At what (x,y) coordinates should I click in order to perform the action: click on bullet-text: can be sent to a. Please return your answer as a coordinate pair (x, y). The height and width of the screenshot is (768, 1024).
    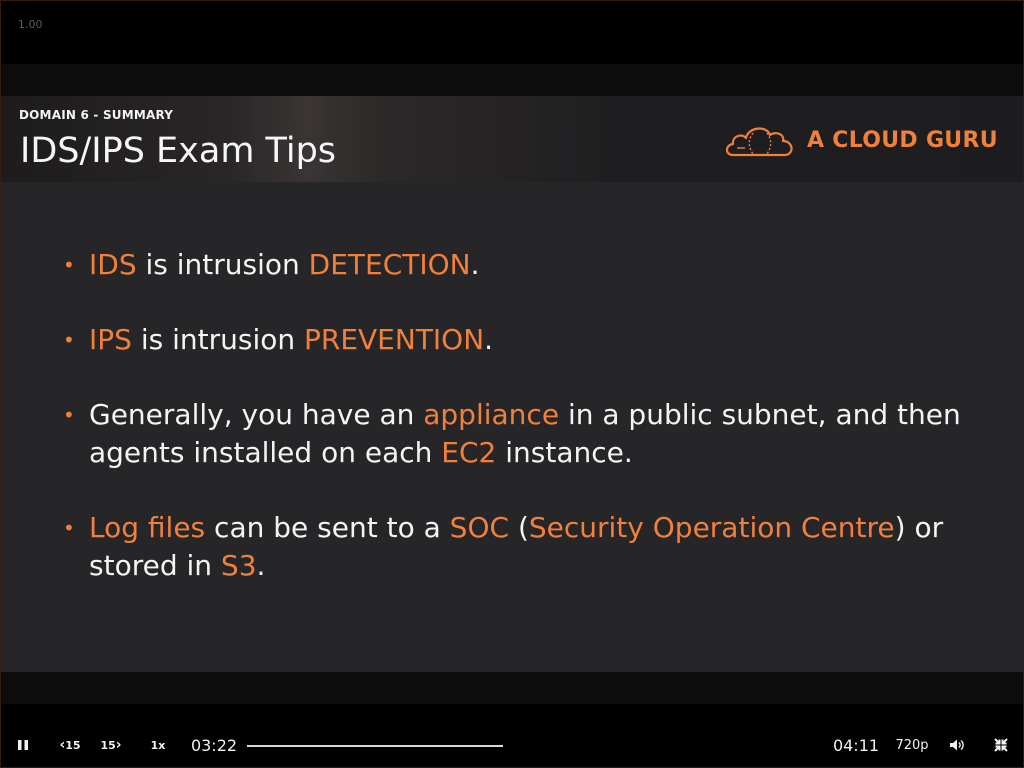
    Looking at the image, I should click on (327, 527).